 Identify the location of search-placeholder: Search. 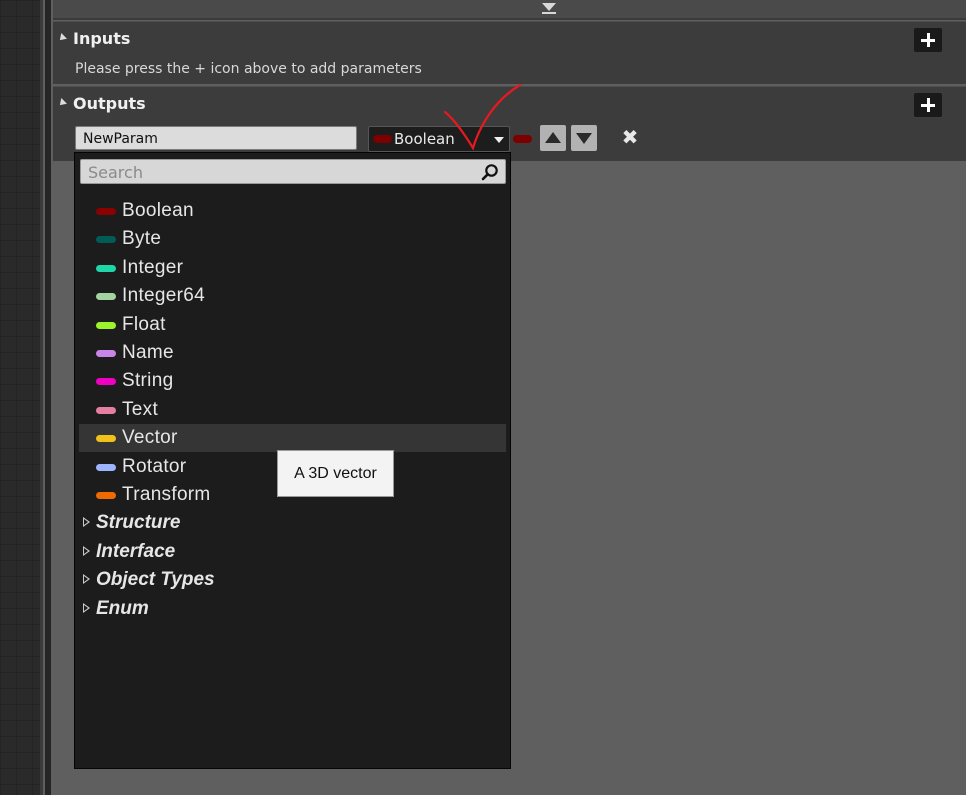
(115, 172).